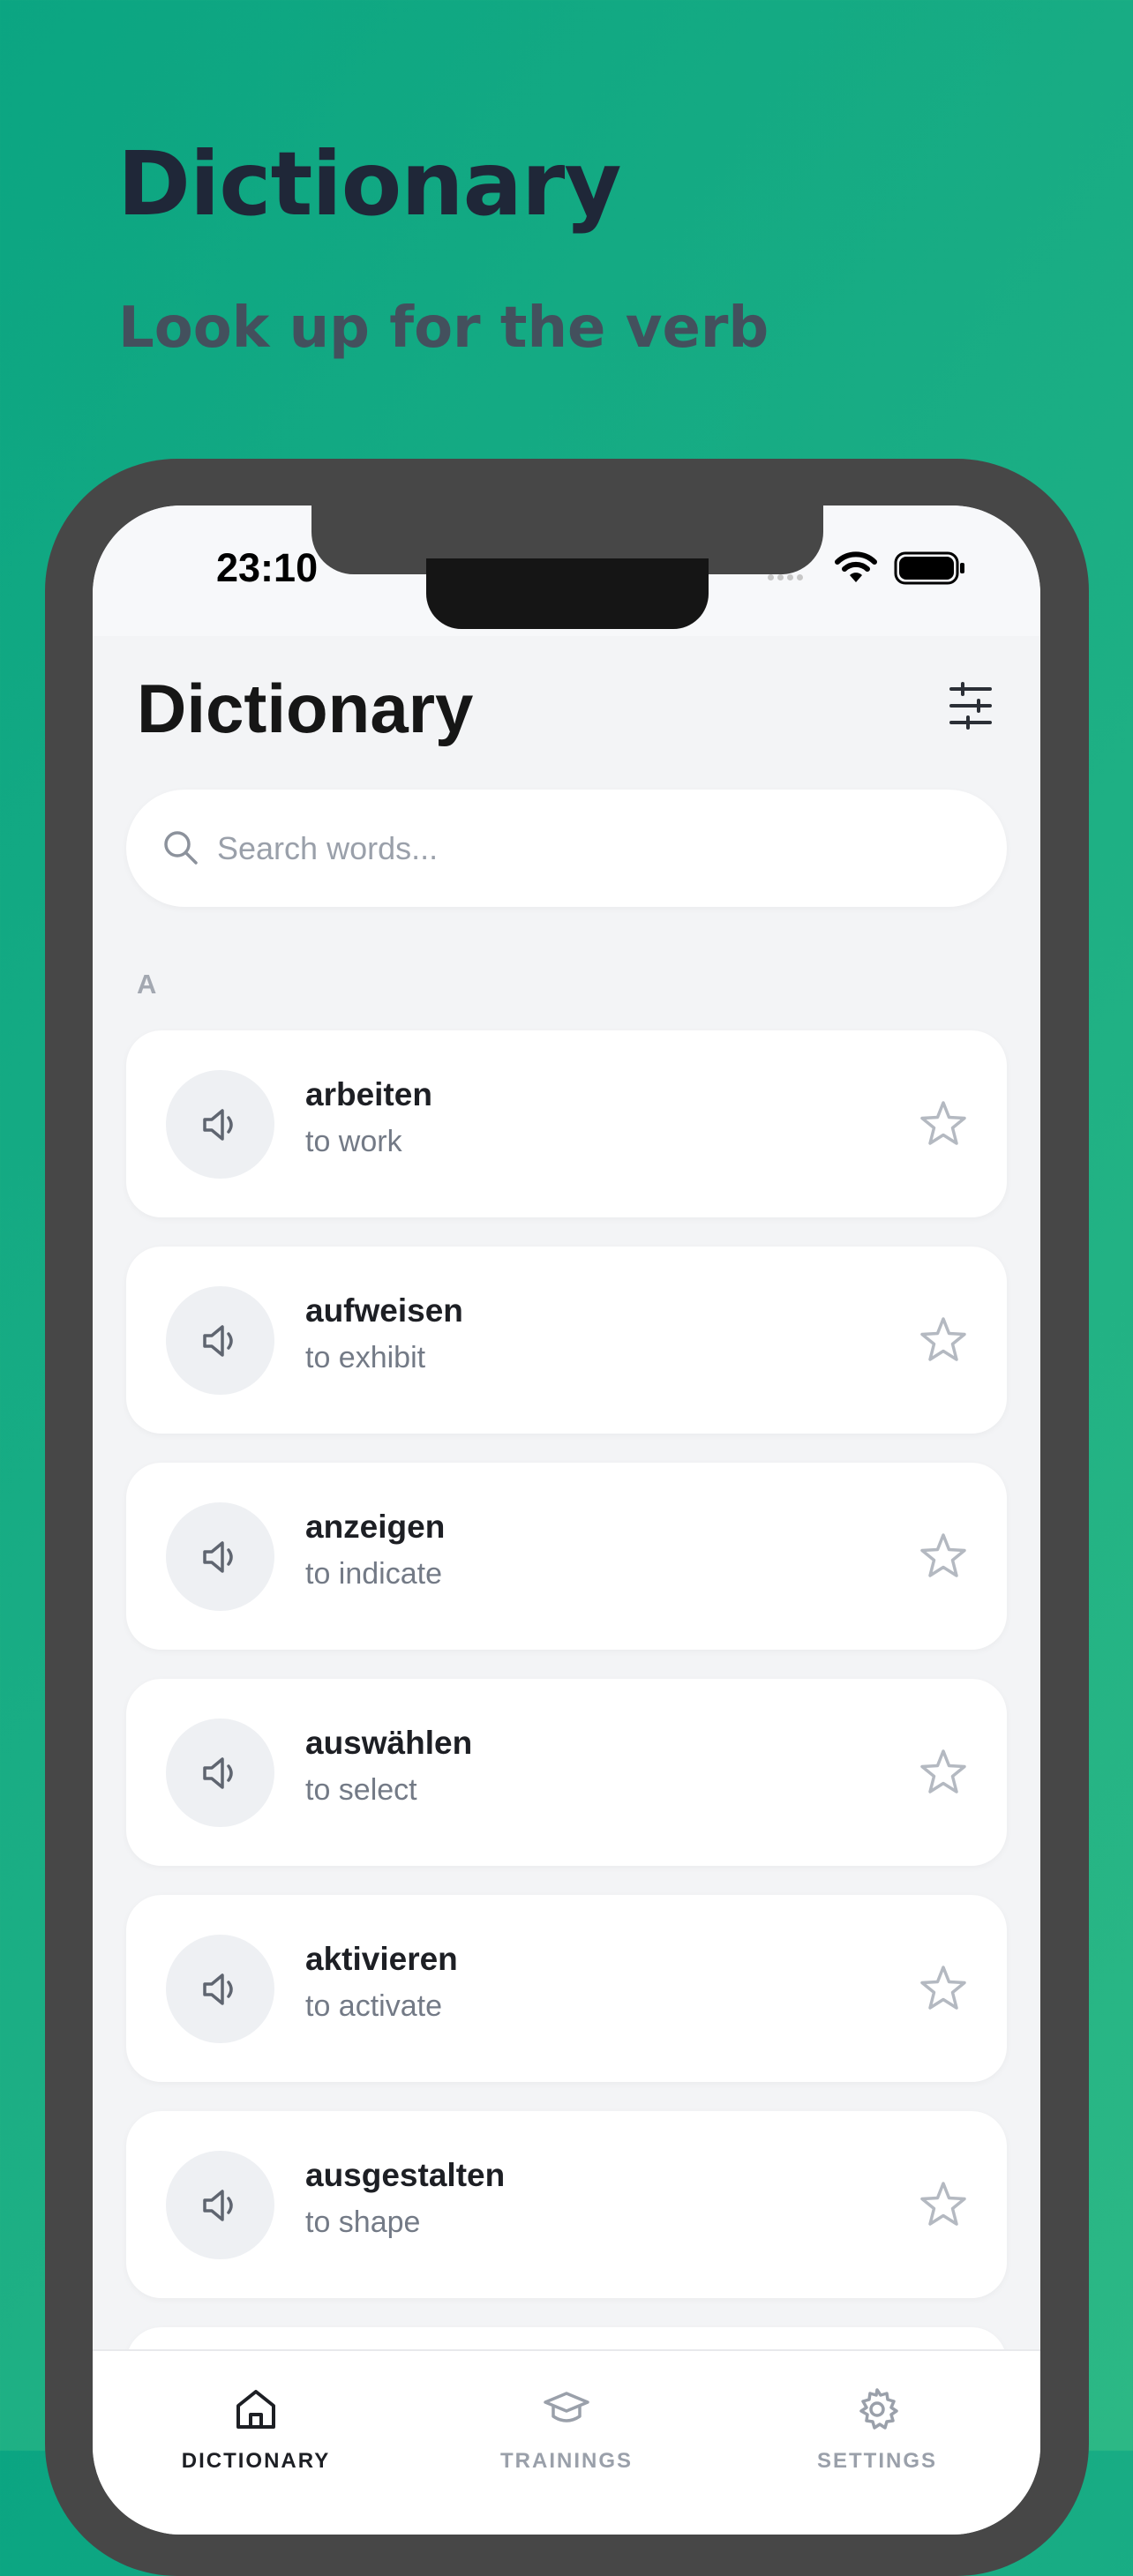  What do you see at coordinates (566, 2461) in the screenshot?
I see `tab-label: TRAININGS` at bounding box center [566, 2461].